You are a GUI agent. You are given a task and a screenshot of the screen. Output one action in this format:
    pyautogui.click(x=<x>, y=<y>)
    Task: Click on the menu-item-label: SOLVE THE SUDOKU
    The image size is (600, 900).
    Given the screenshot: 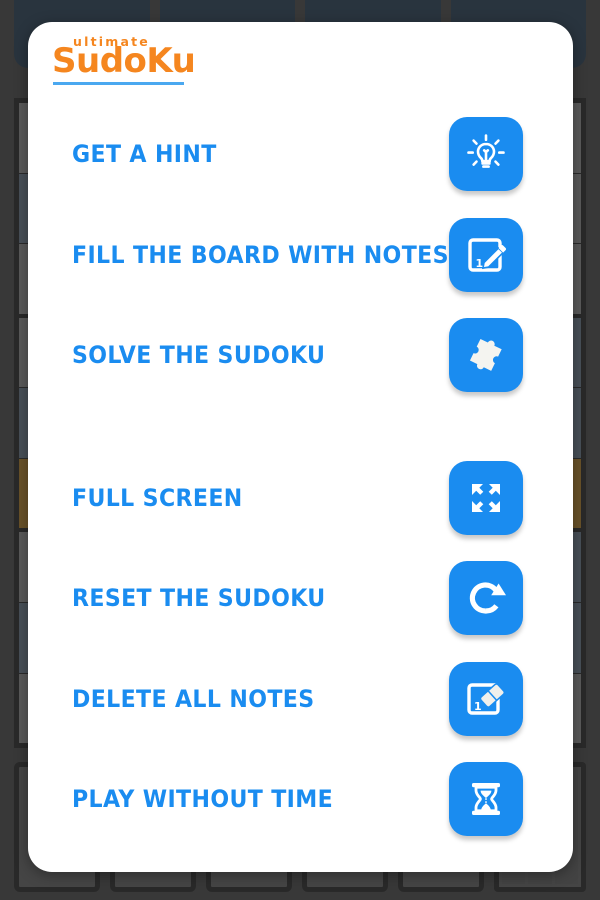 What is the action you would take?
    pyautogui.click(x=199, y=355)
    